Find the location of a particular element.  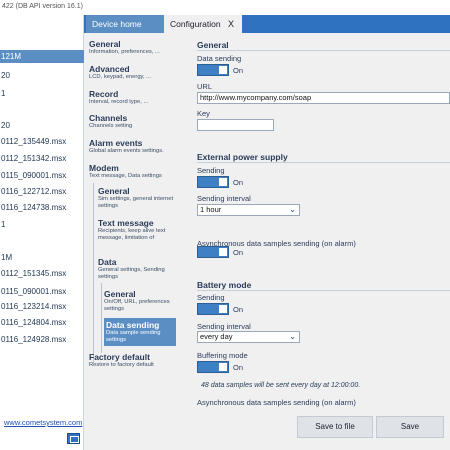

title-bar: 422 (DB API version 16.1) is located at coordinates (225, 7).